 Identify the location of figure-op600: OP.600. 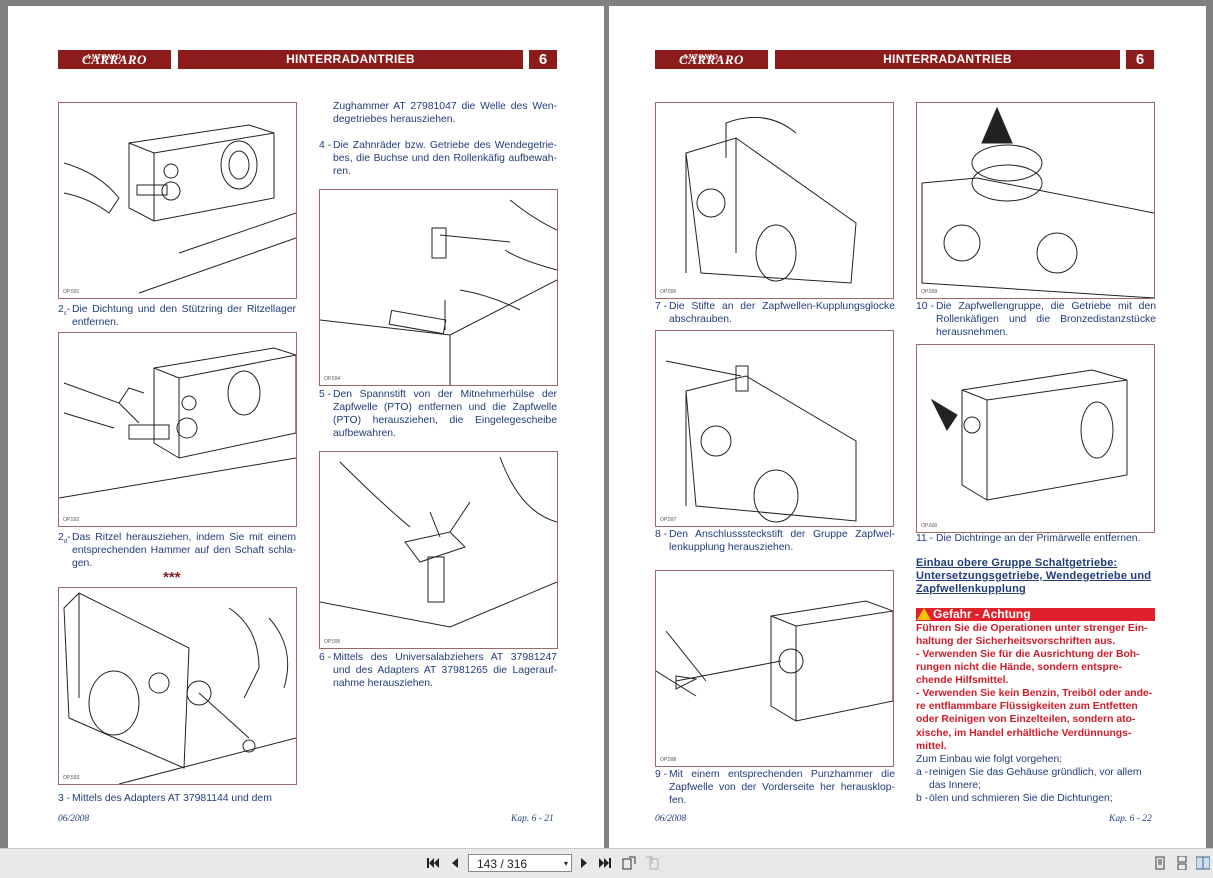
(1035, 438).